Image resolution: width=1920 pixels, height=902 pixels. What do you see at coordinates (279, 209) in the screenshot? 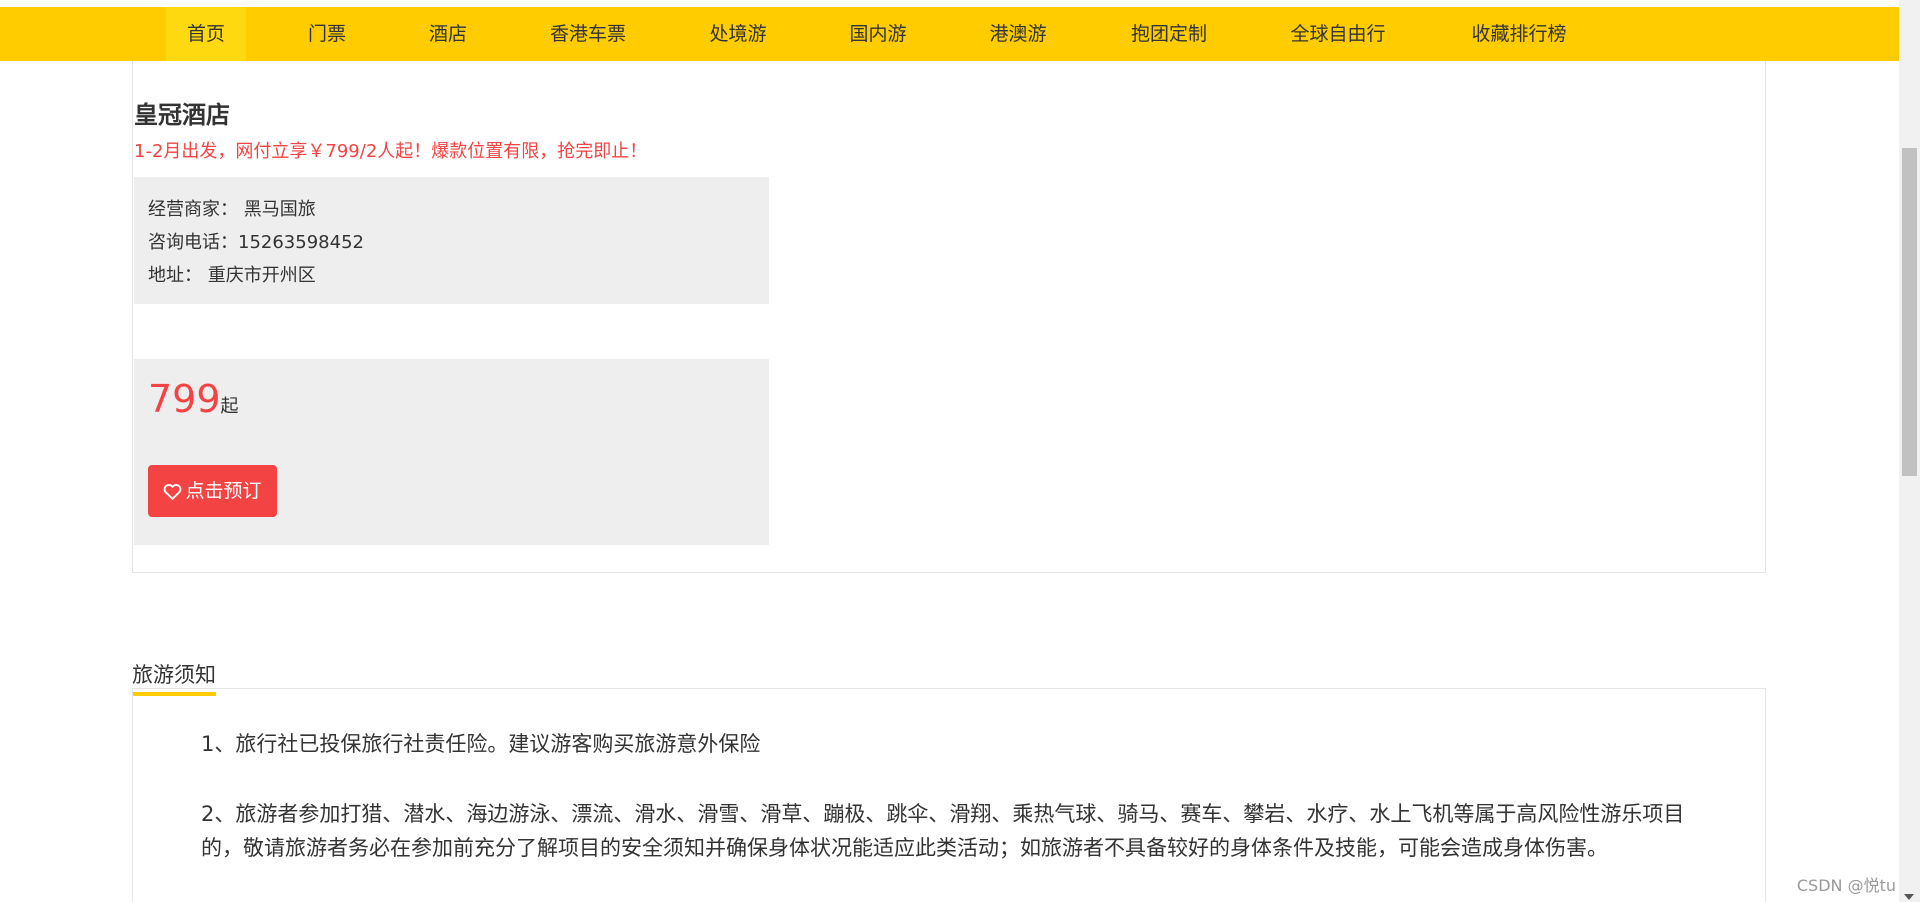
I see `merchant-value: 黑马国旅` at bounding box center [279, 209].